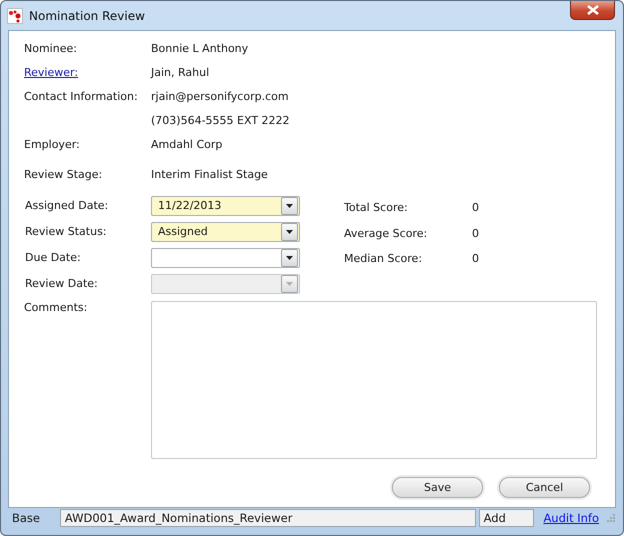  I want to click on window-title: Nomination Review, so click(87, 15).